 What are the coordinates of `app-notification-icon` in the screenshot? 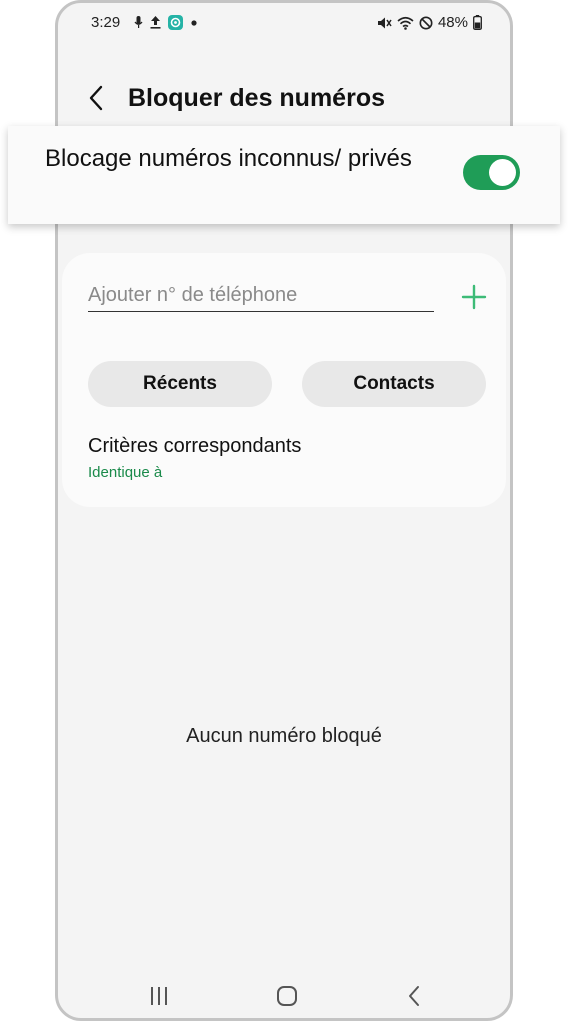 It's located at (175, 22).